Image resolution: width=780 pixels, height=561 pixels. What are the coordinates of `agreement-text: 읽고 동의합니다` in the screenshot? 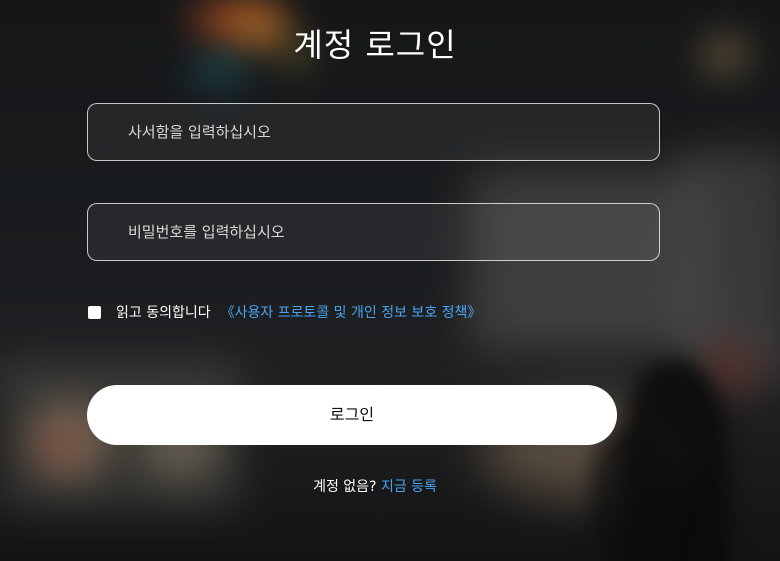 It's located at (163, 313).